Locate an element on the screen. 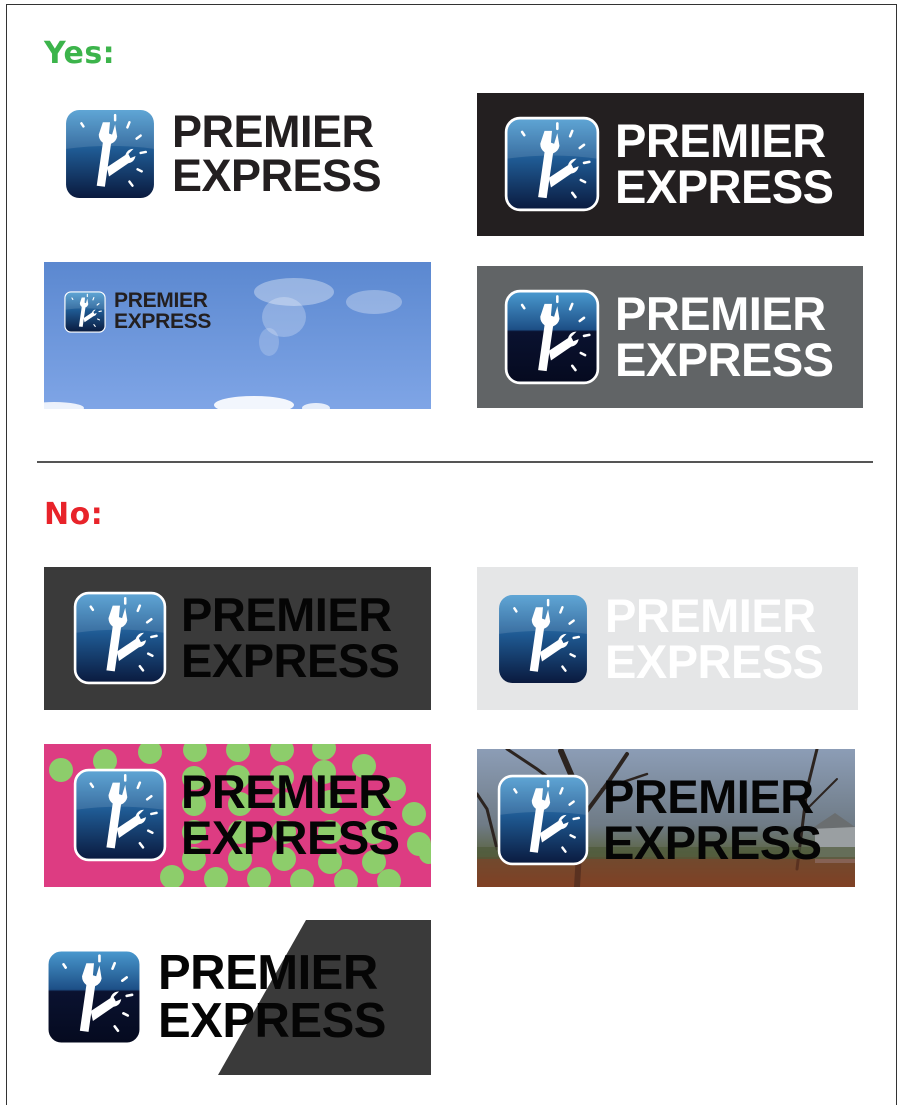  no-logo-low-contrast-light: PREMIER EXPRESS is located at coordinates (667, 638).